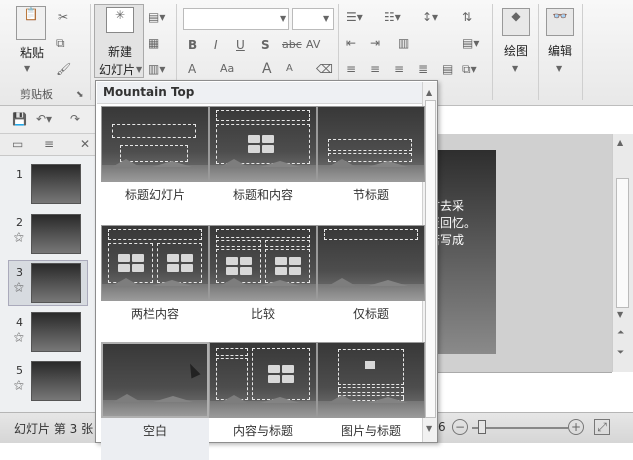  I want to click on format-painter-icon: 🖌, so click(63, 69).